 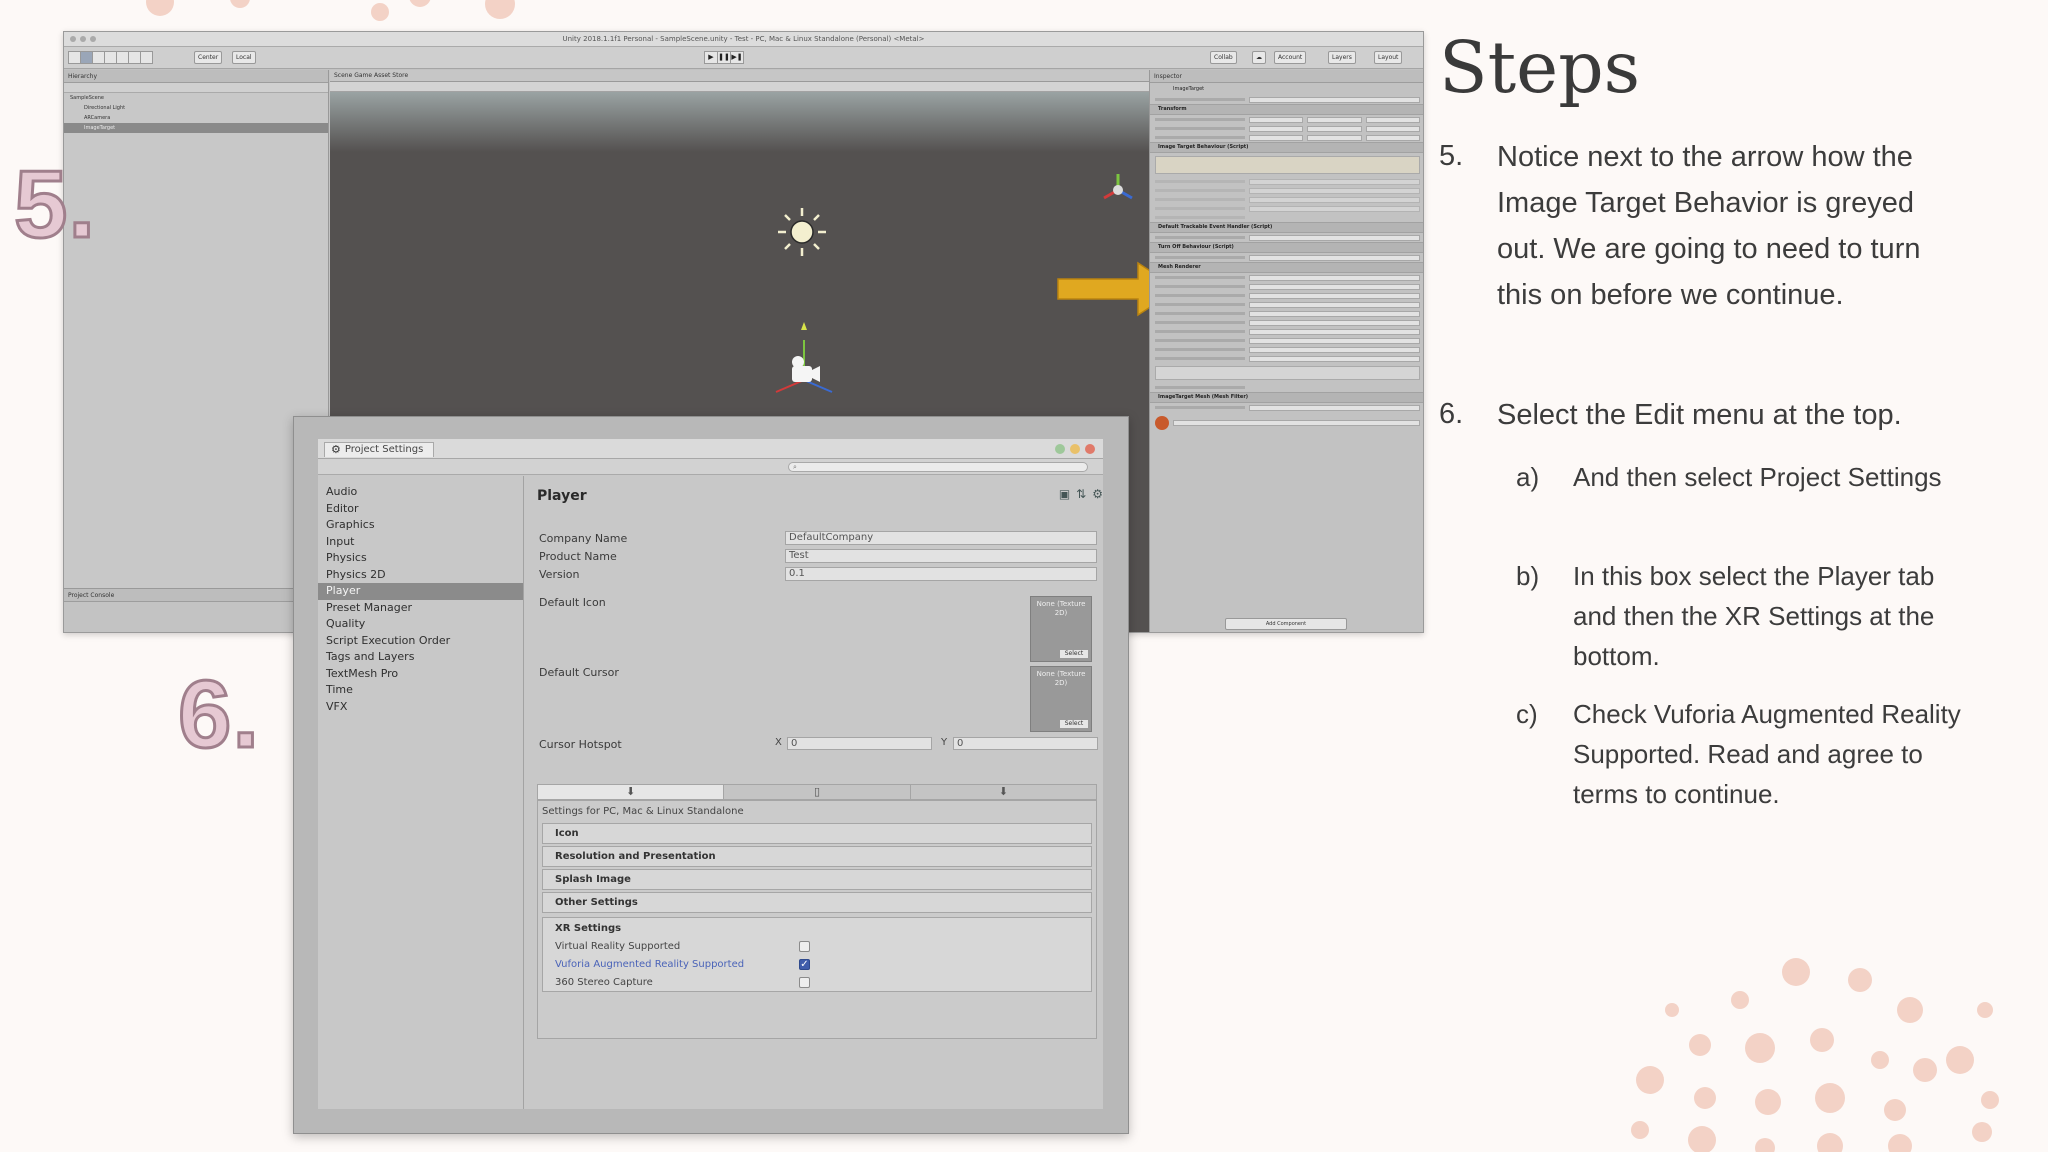 What do you see at coordinates (1061, 699) in the screenshot?
I see `default-cursor-slot: None (Texture 2D) Select` at bounding box center [1061, 699].